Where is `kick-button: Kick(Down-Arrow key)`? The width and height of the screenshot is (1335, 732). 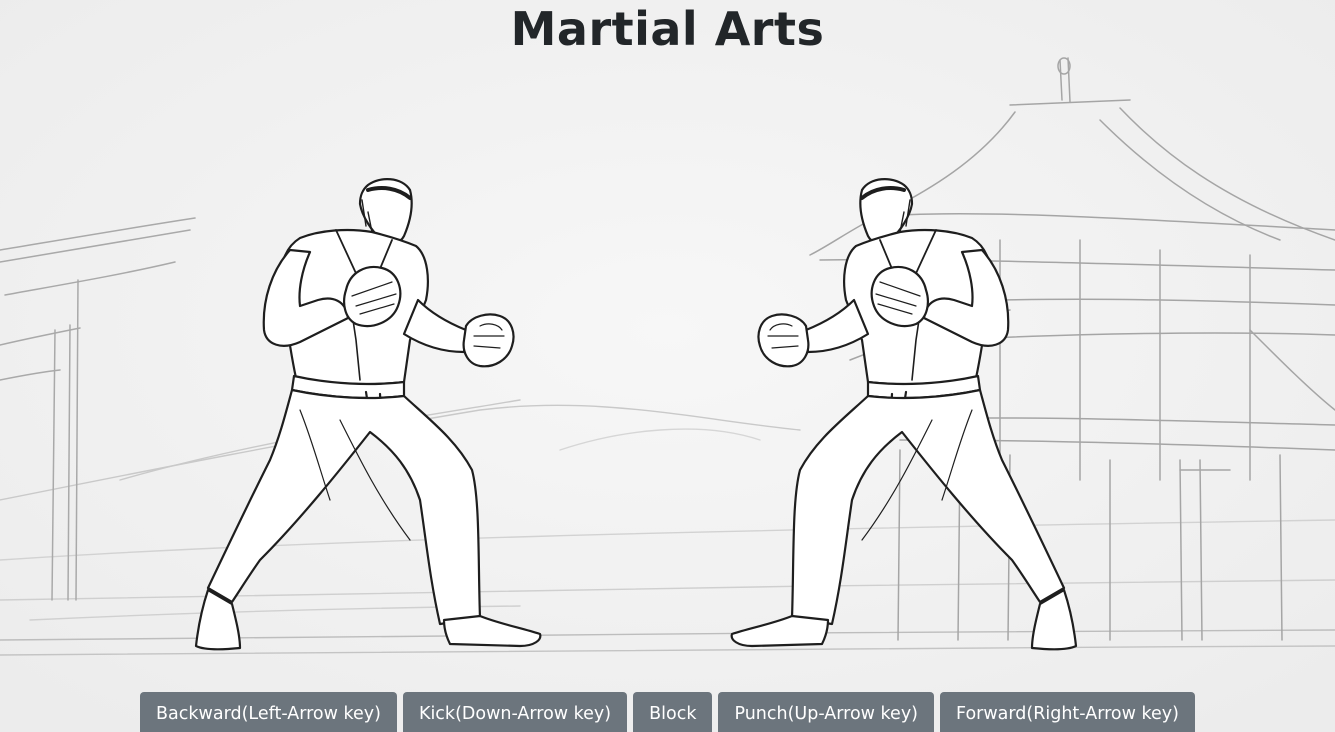
kick-button: Kick(Down-Arrow key) is located at coordinates (515, 712).